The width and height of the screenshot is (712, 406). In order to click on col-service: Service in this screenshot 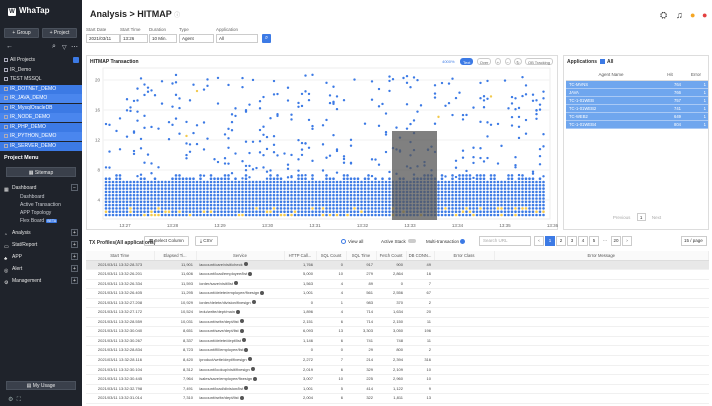, I will do `click(240, 256)`.